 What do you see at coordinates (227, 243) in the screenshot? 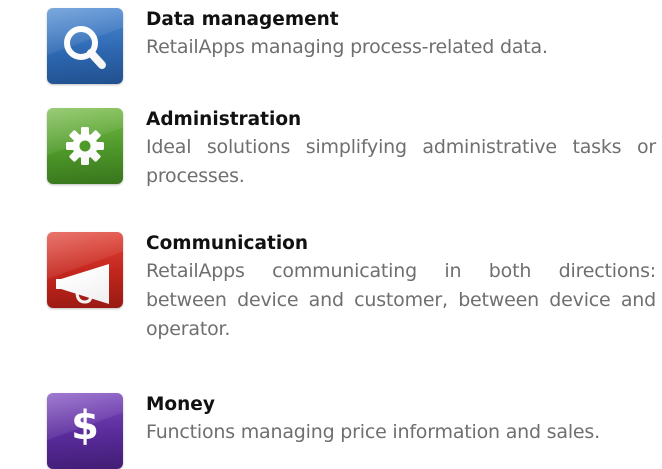
I see `communication-title: Communication` at bounding box center [227, 243].